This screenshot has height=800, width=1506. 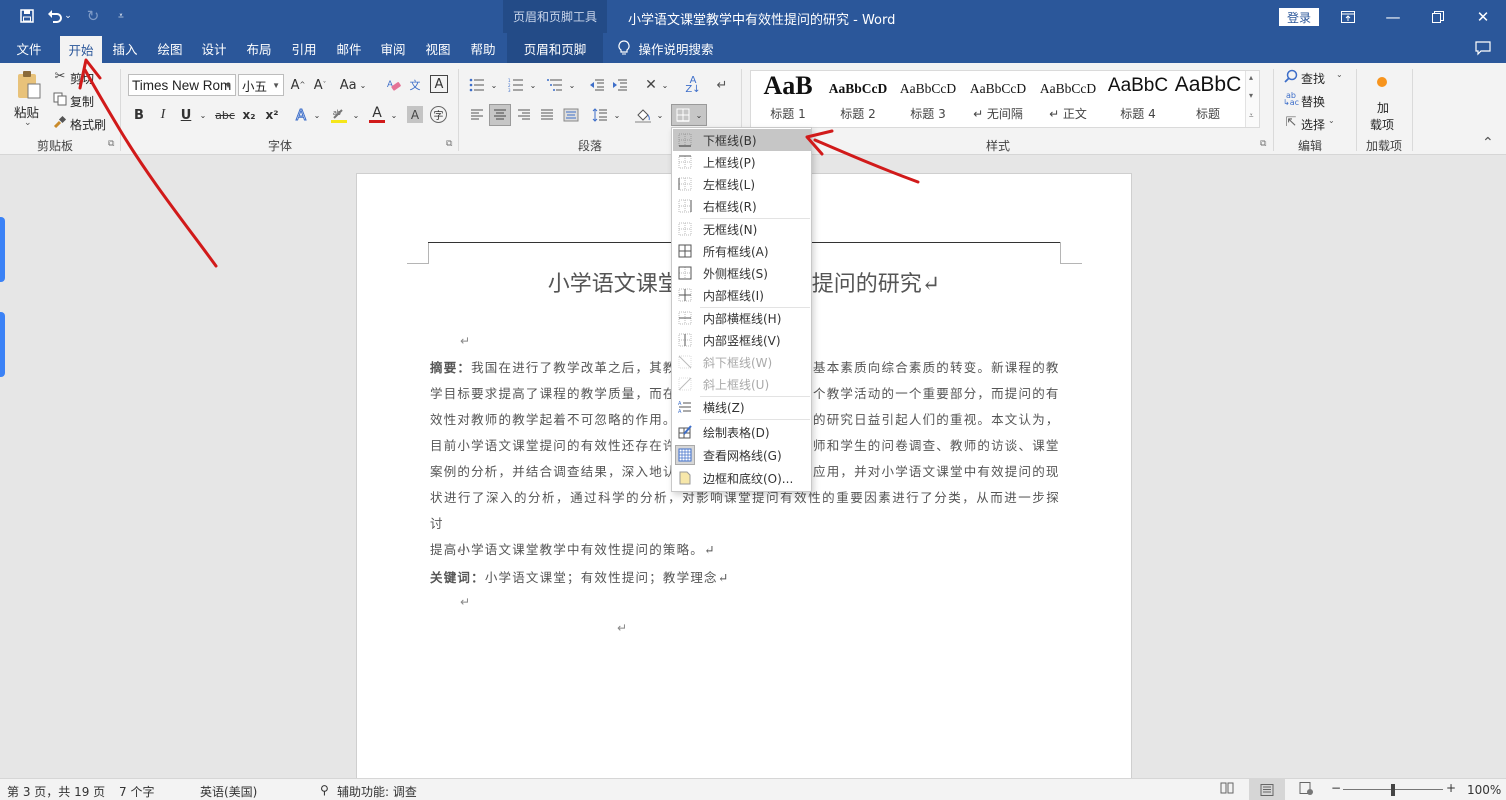 I want to click on close-icon: ✕, so click(x=1483, y=16).